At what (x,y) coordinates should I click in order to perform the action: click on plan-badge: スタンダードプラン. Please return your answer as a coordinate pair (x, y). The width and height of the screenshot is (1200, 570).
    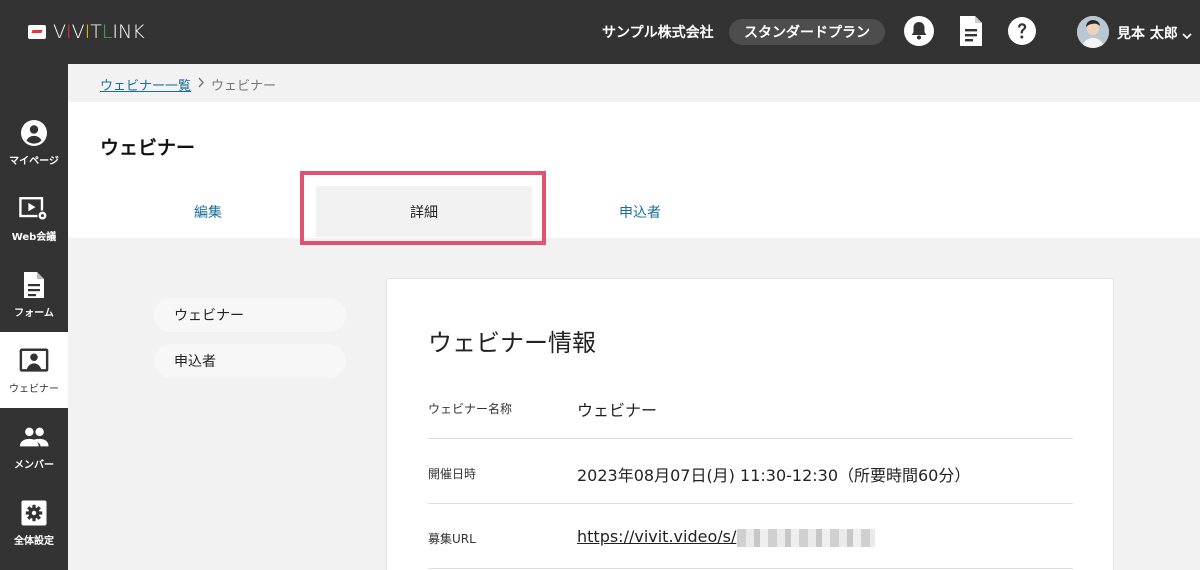
    Looking at the image, I should click on (807, 32).